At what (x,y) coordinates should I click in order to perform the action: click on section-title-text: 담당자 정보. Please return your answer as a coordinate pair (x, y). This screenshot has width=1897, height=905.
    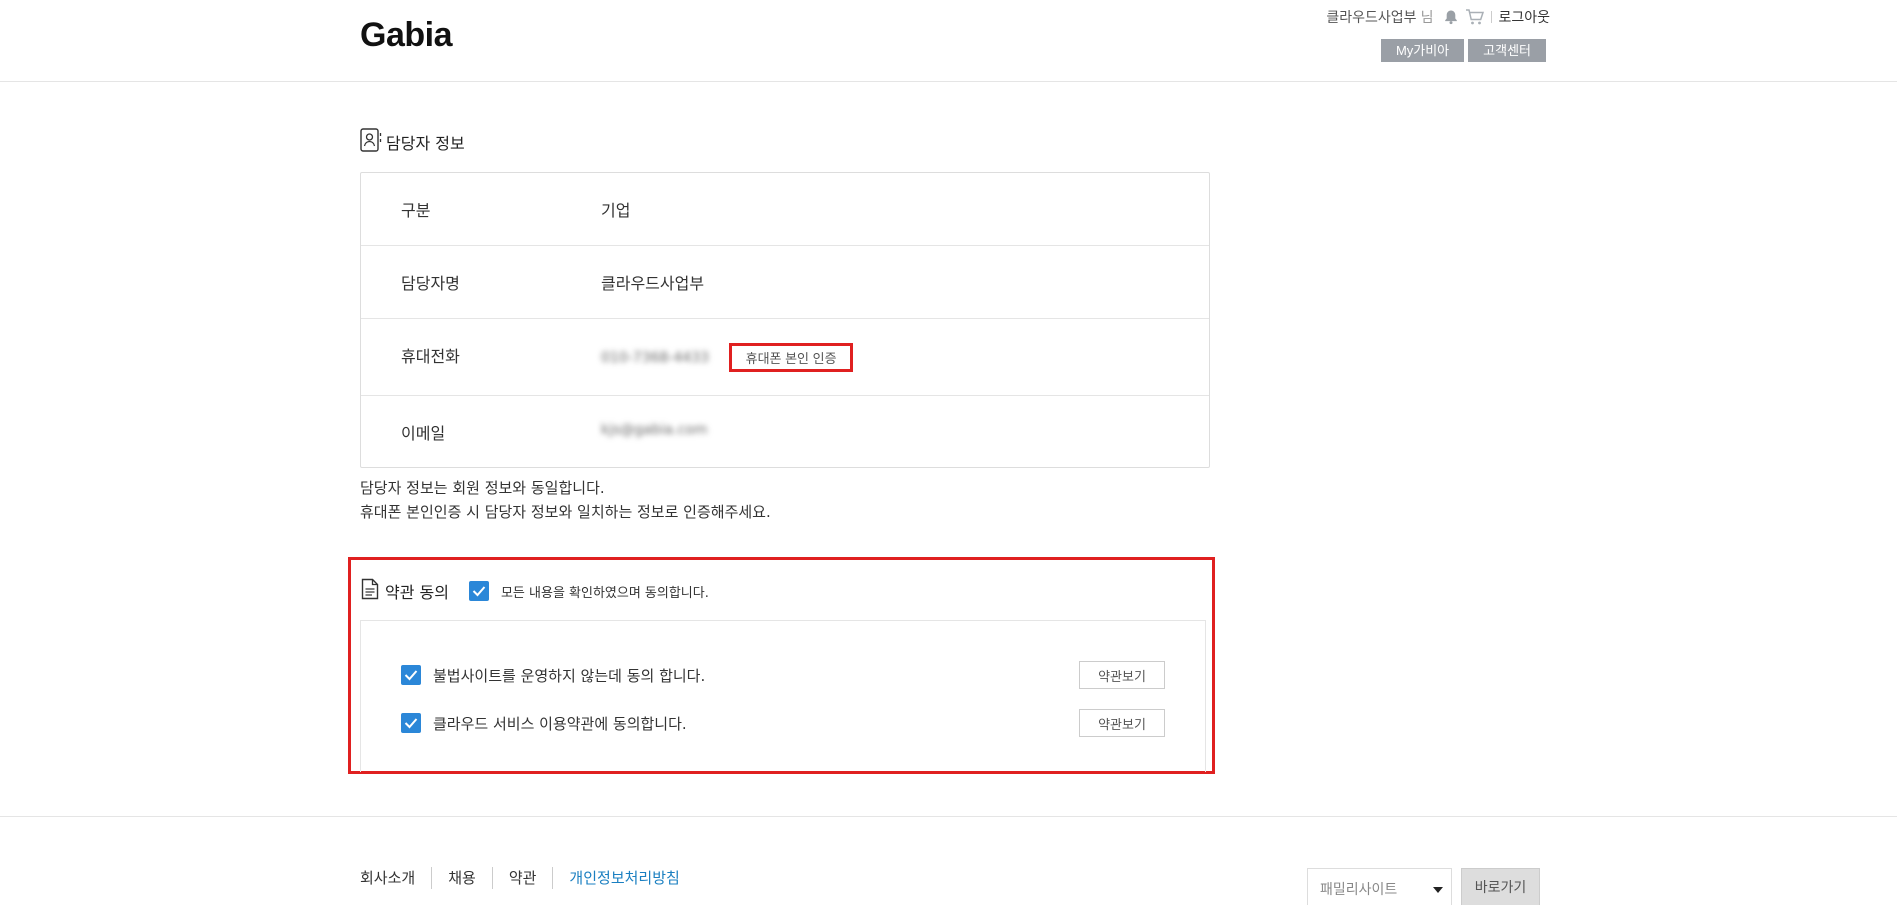
    Looking at the image, I should click on (425, 143).